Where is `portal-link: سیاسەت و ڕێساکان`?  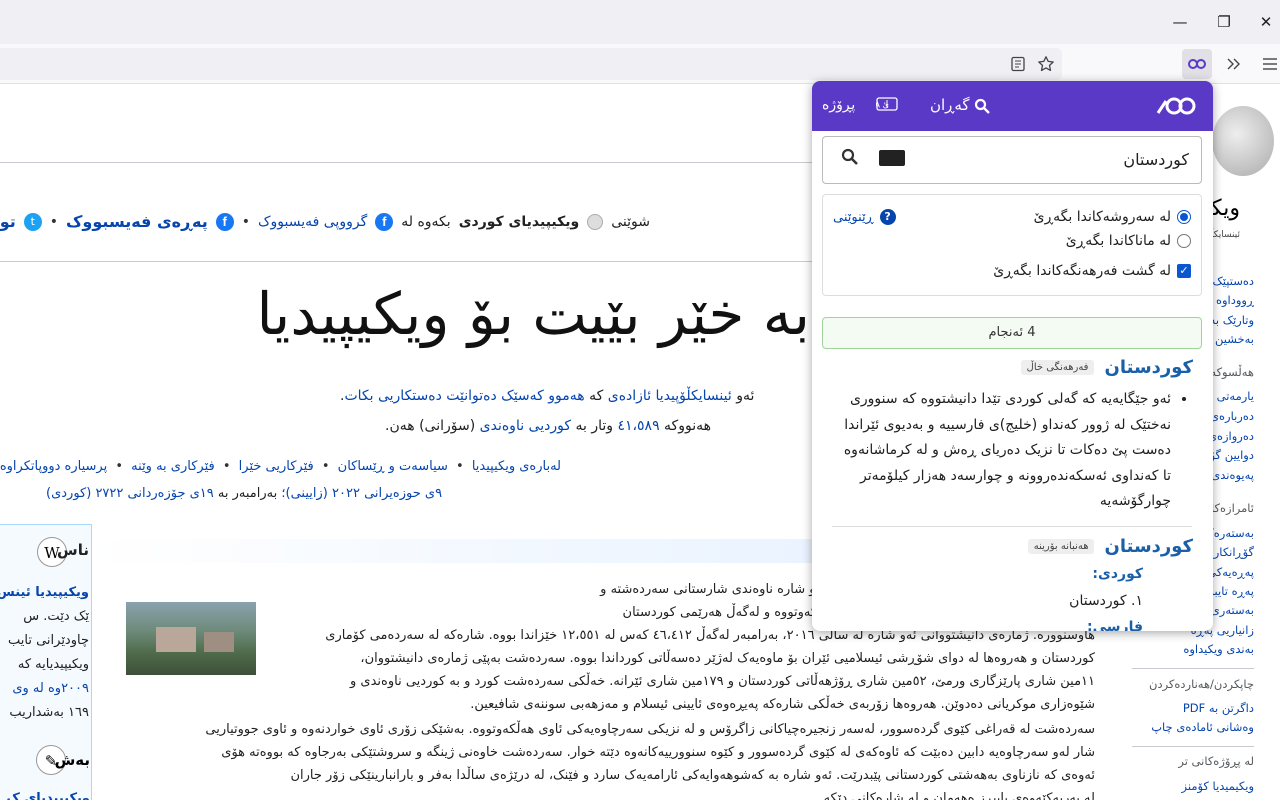 portal-link: سیاسەت و ڕێساکان is located at coordinates (393, 466).